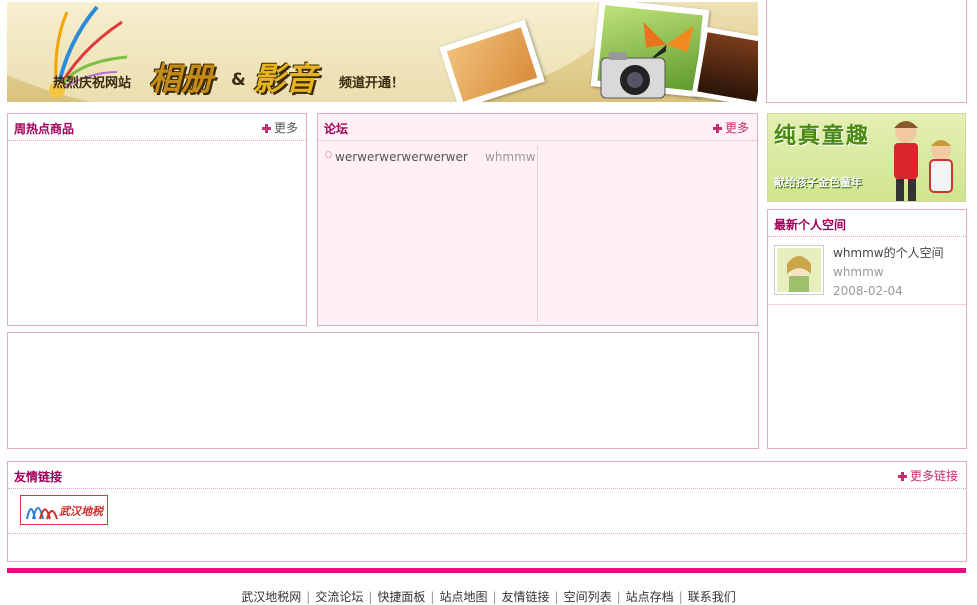 The width and height of the screenshot is (977, 605). What do you see at coordinates (867, 329) in the screenshot?
I see `latest-spaces-panel: 最新个人空间 whmmw的个人空间 whmmw 2008-02-04` at bounding box center [867, 329].